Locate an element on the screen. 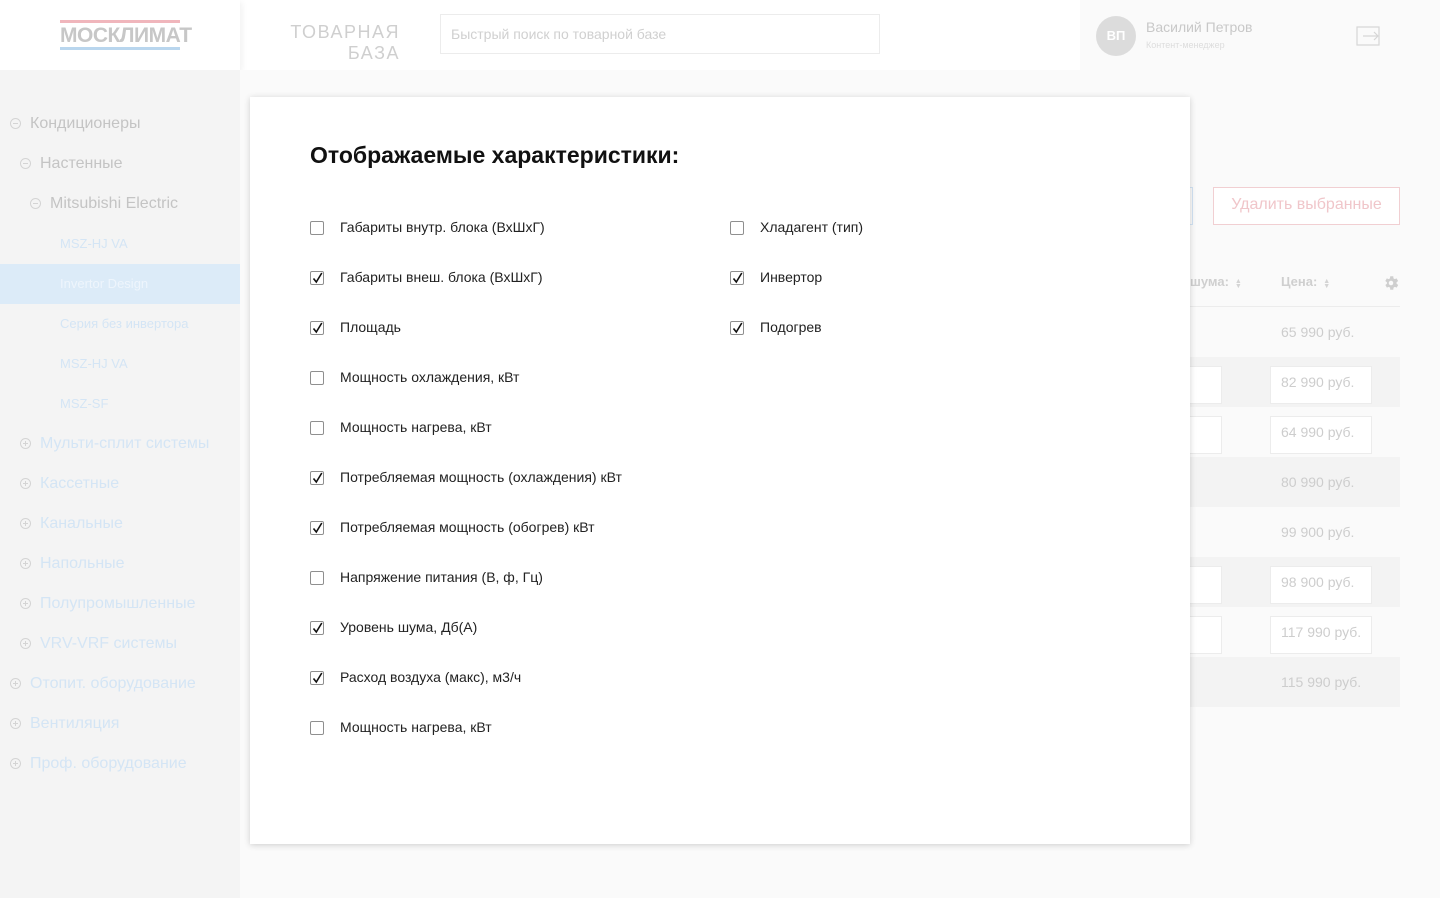 This screenshot has width=1440, height=898. characteristic-label: Уровень шума, Дб(А) is located at coordinates (409, 627).